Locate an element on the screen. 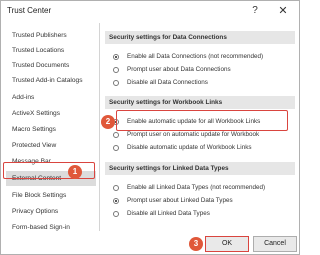 This screenshot has width=320, height=255. ok-button: OK is located at coordinates (227, 244).